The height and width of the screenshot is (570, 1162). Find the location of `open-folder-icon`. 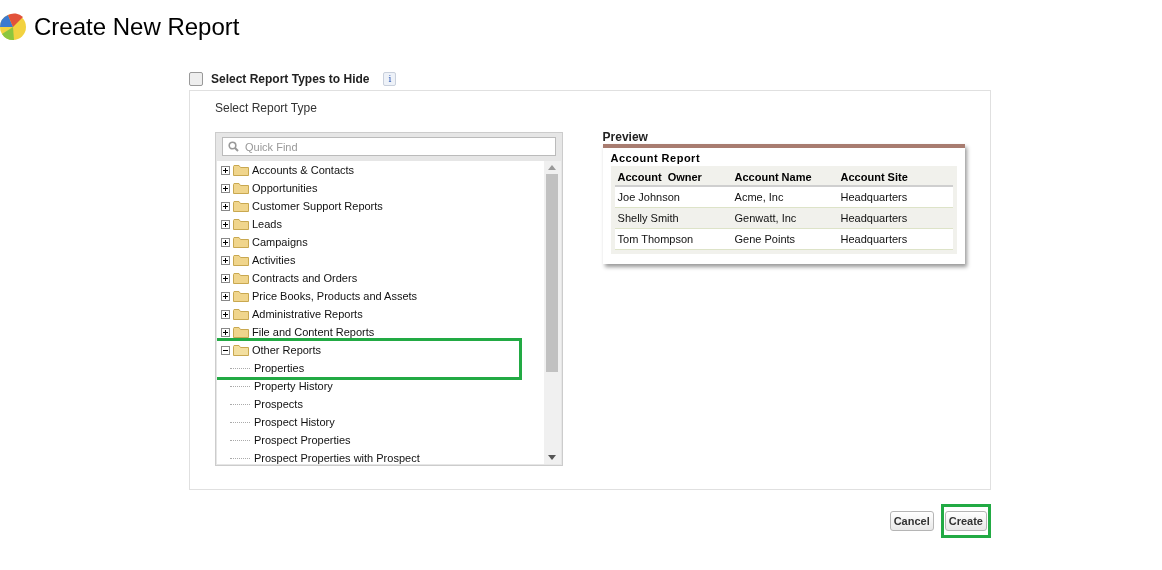

open-folder-icon is located at coordinates (241, 350).